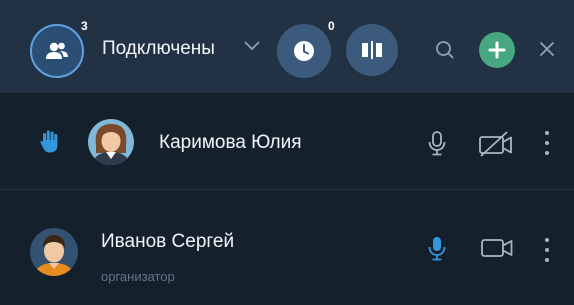 The width and height of the screenshot is (574, 305). I want to click on participant-role: организатор, so click(138, 276).